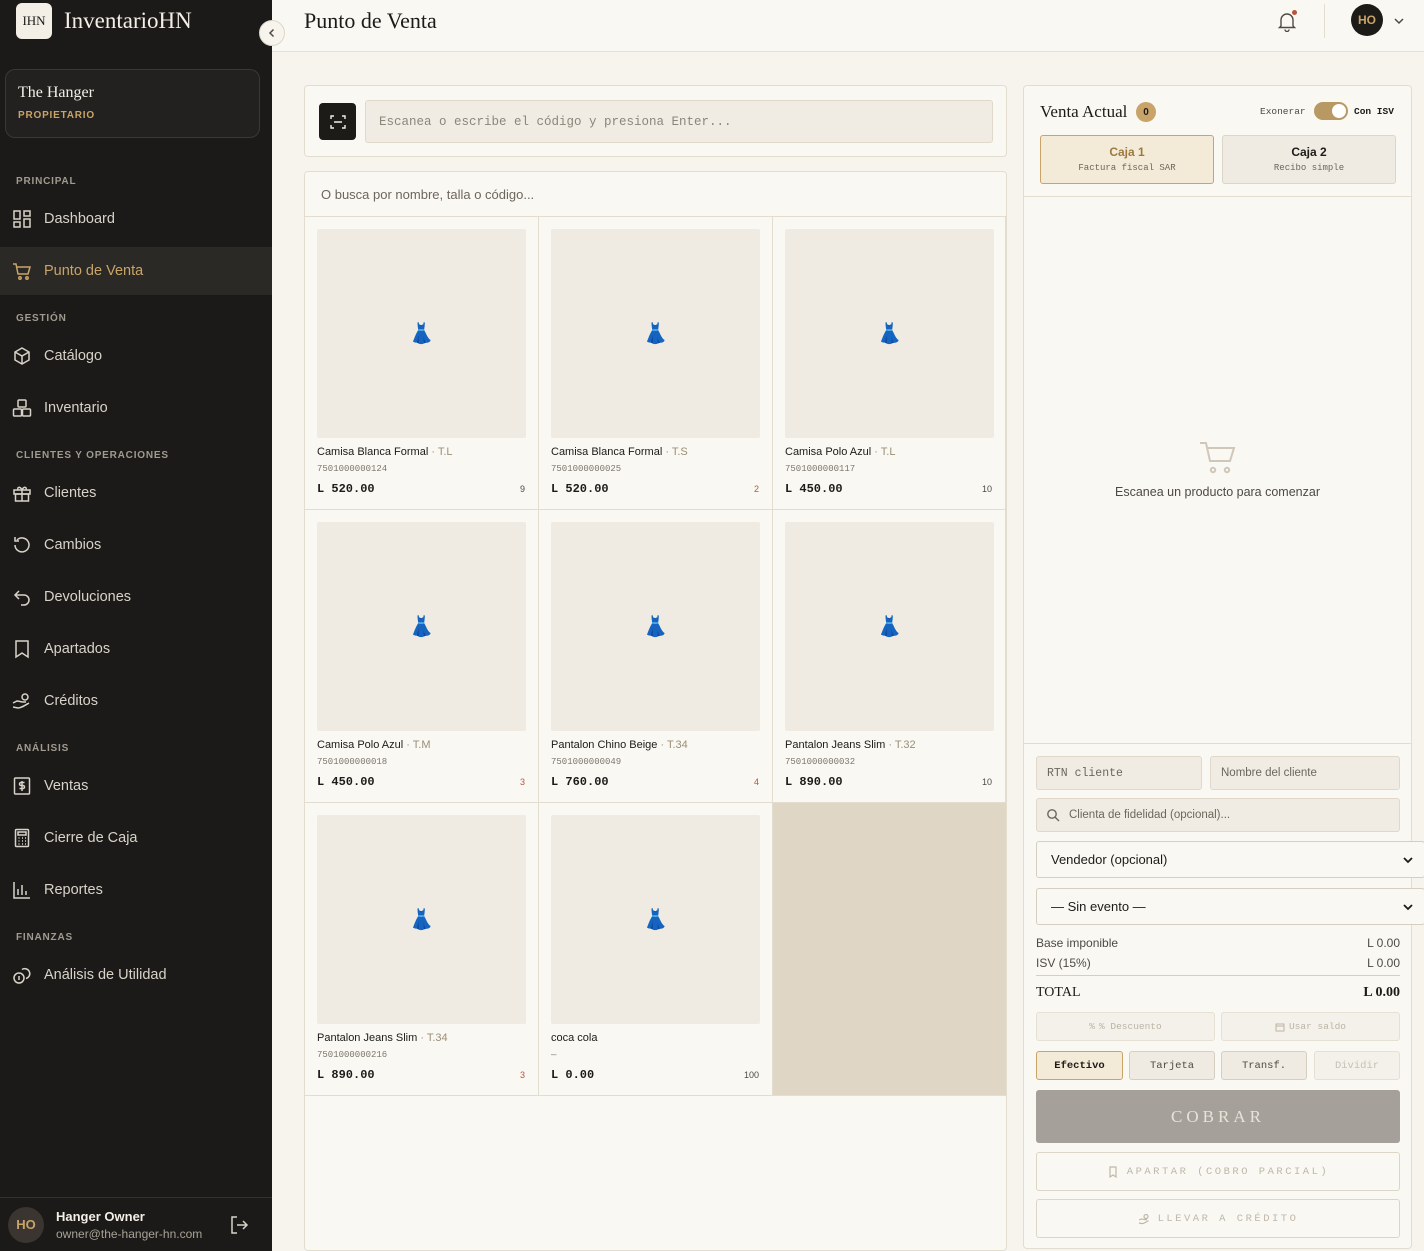  I want to click on product-stock: 9, so click(522, 489).